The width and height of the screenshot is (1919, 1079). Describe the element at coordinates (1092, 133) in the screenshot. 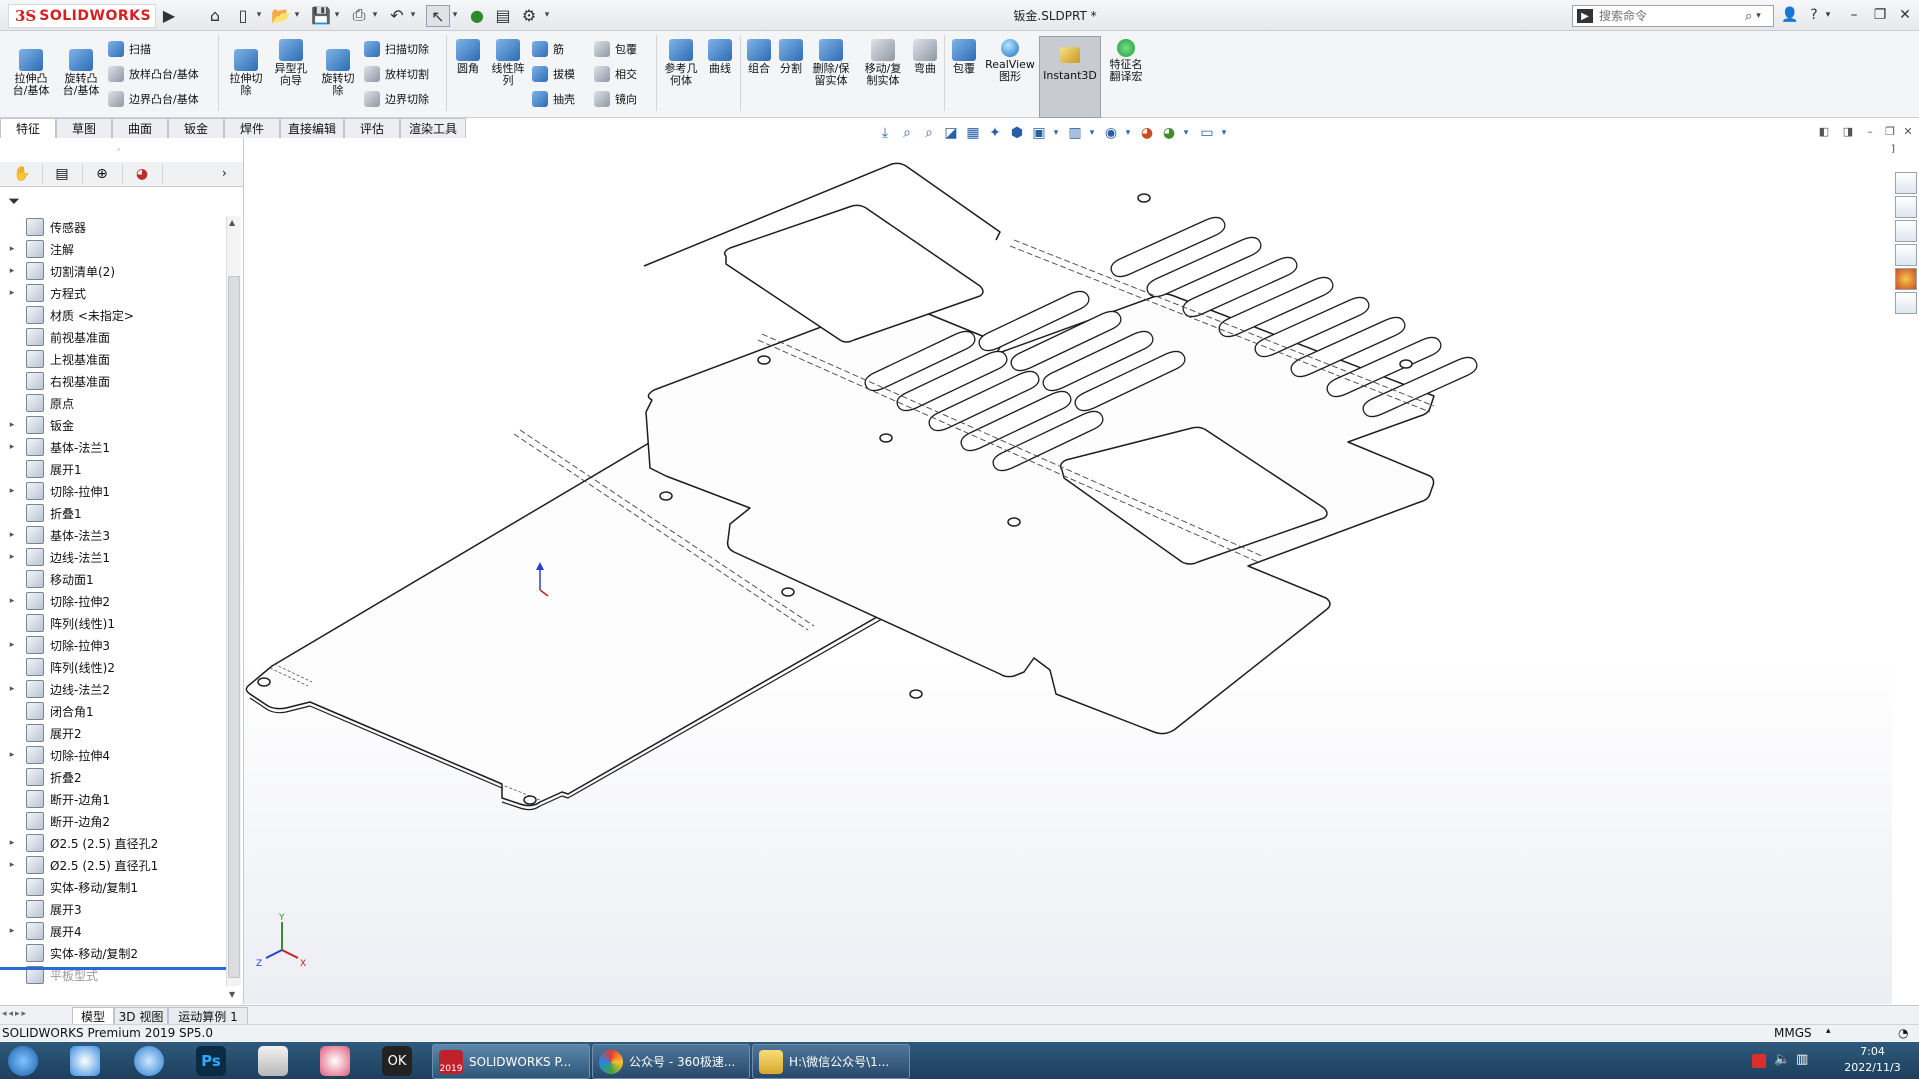

I see `appearance-dropdown-icon: ▾` at that location.